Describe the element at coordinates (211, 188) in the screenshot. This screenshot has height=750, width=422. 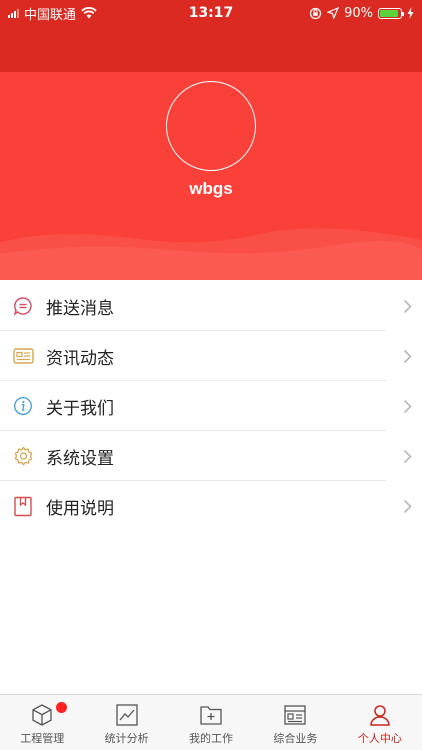
I see `username: wbgs` at that location.